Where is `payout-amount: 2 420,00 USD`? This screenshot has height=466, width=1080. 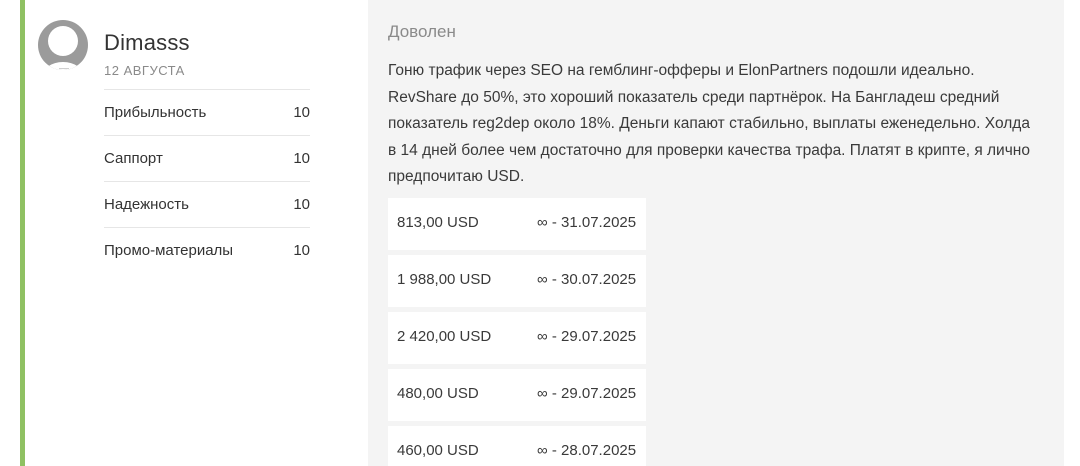 payout-amount: 2 420,00 USD is located at coordinates (444, 336).